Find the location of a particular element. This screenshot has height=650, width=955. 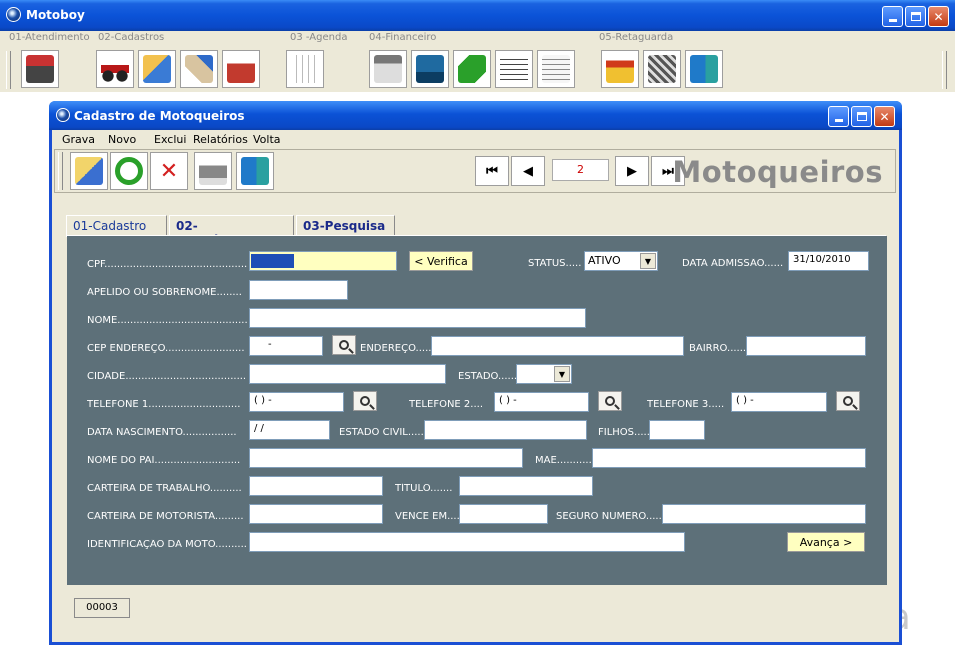

menu-novo: Novo is located at coordinates (122, 139).